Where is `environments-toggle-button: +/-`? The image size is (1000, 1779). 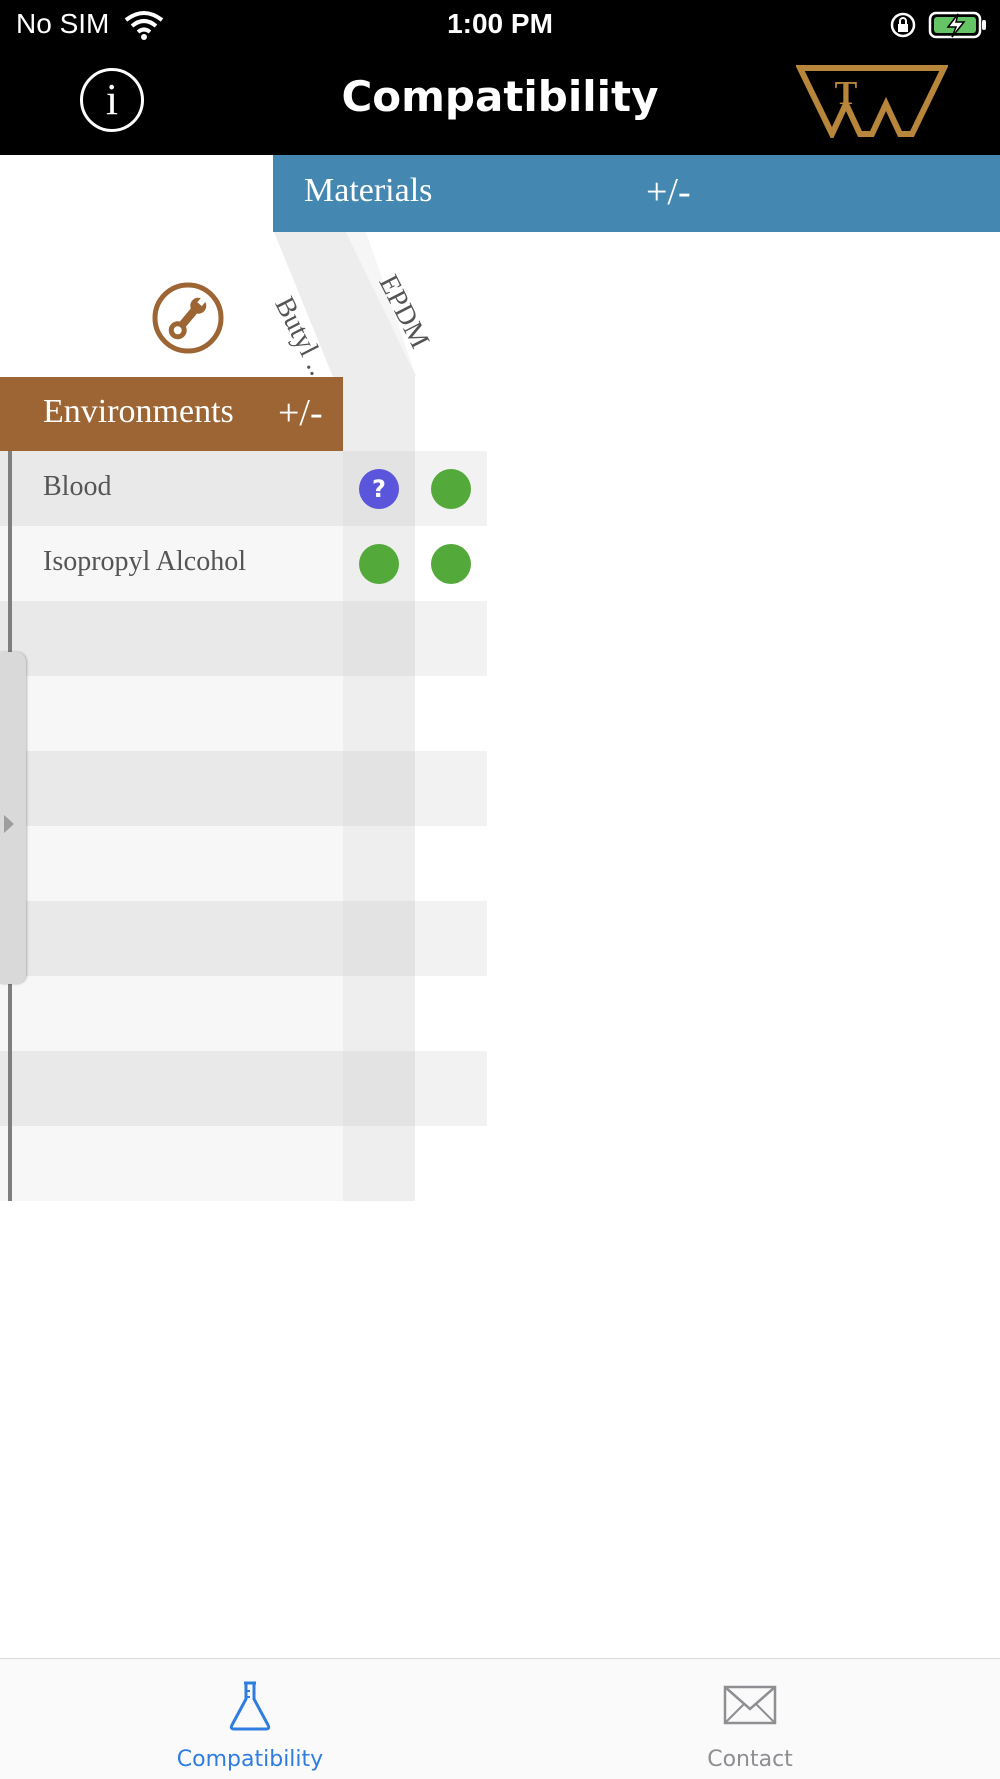 environments-toggle-button: +/- is located at coordinates (300, 413).